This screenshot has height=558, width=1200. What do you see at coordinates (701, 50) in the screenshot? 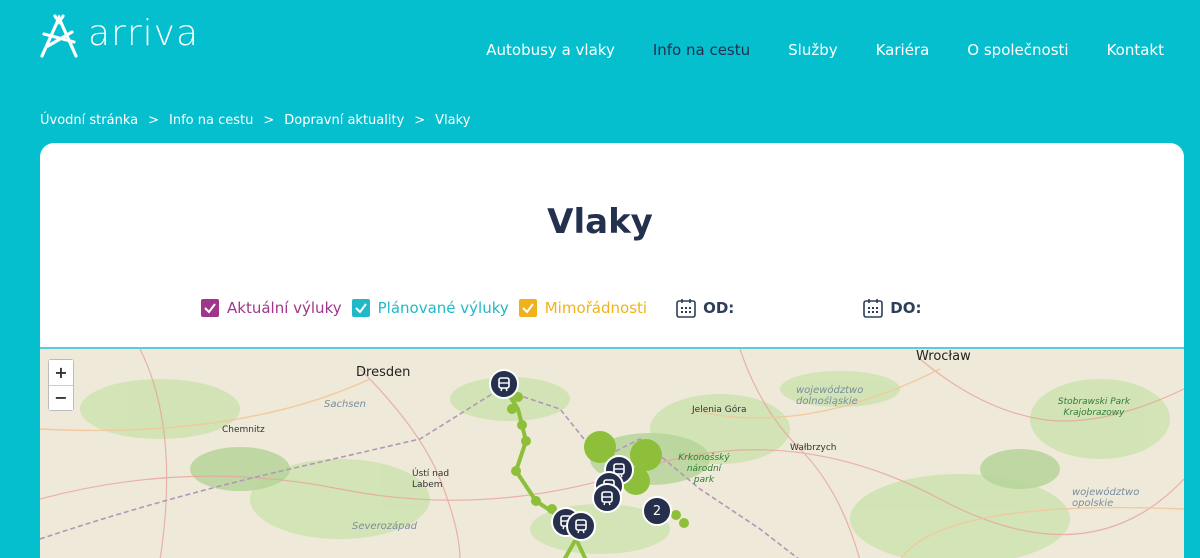
I see `nav-info-na-cestu: Info na cestu` at bounding box center [701, 50].